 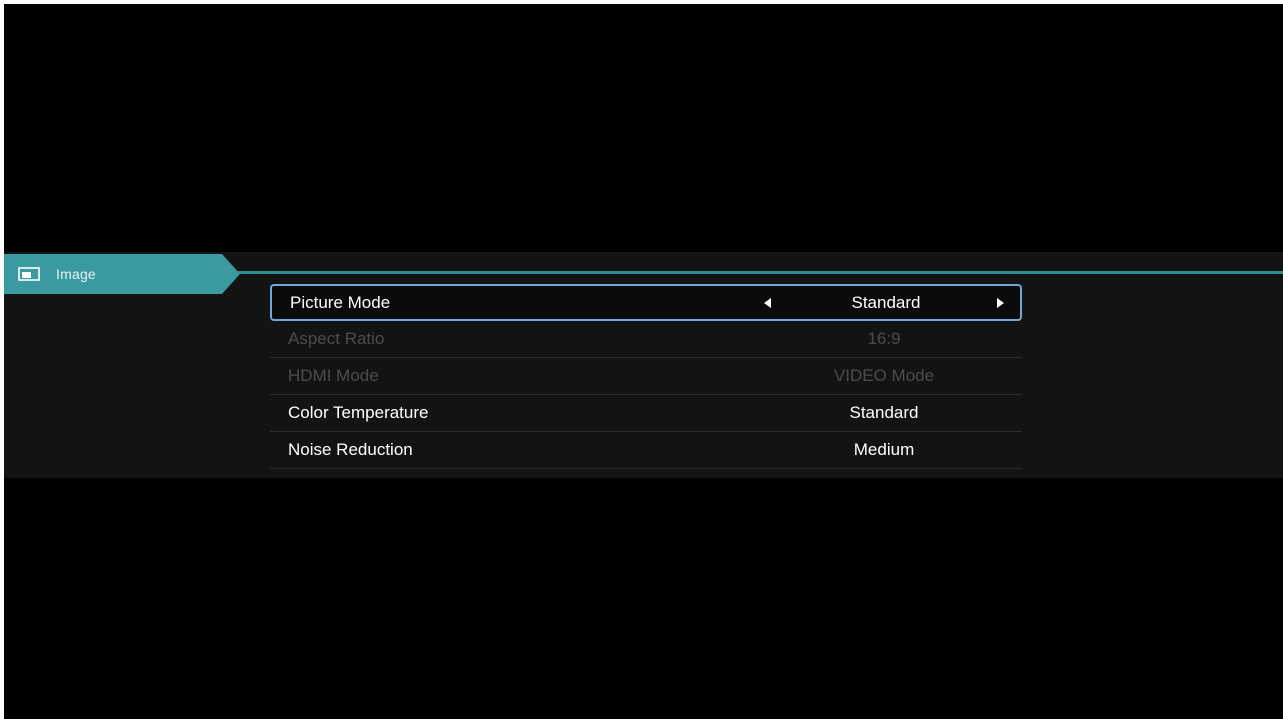 I want to click on setting-noise-reduction: Noise Reduction Medium, so click(x=646, y=450).